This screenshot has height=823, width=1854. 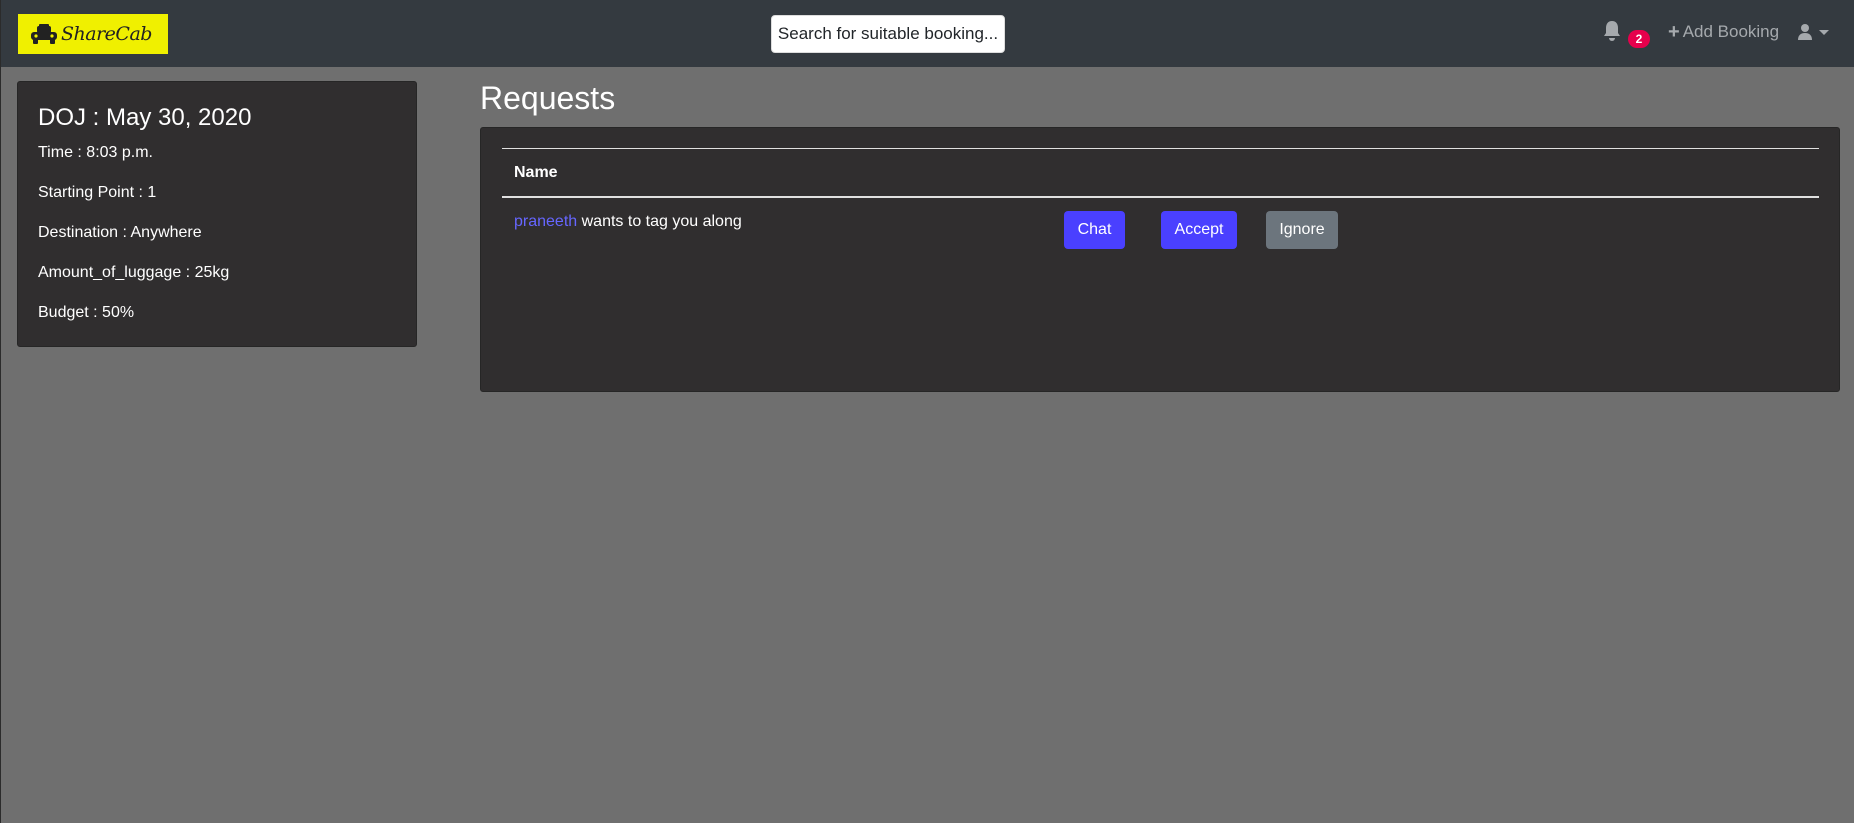 I want to click on booking-time: Time : 8:03 p.m., so click(x=95, y=152).